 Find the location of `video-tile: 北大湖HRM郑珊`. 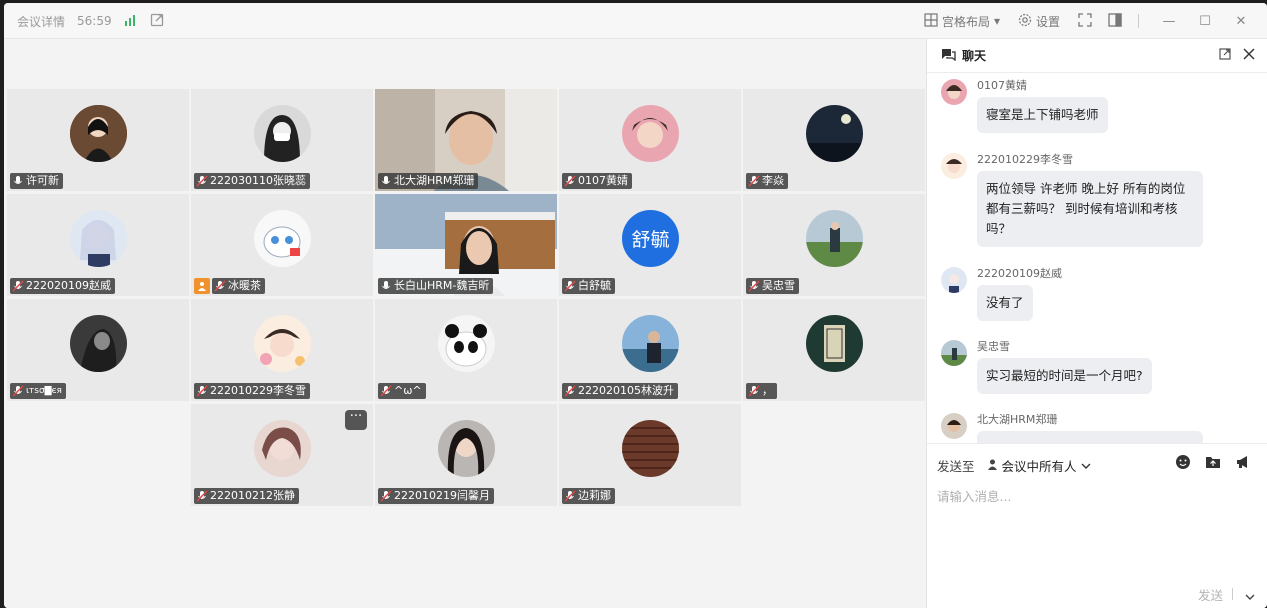

video-tile: 北大湖HRM郑珊 is located at coordinates (466, 140).